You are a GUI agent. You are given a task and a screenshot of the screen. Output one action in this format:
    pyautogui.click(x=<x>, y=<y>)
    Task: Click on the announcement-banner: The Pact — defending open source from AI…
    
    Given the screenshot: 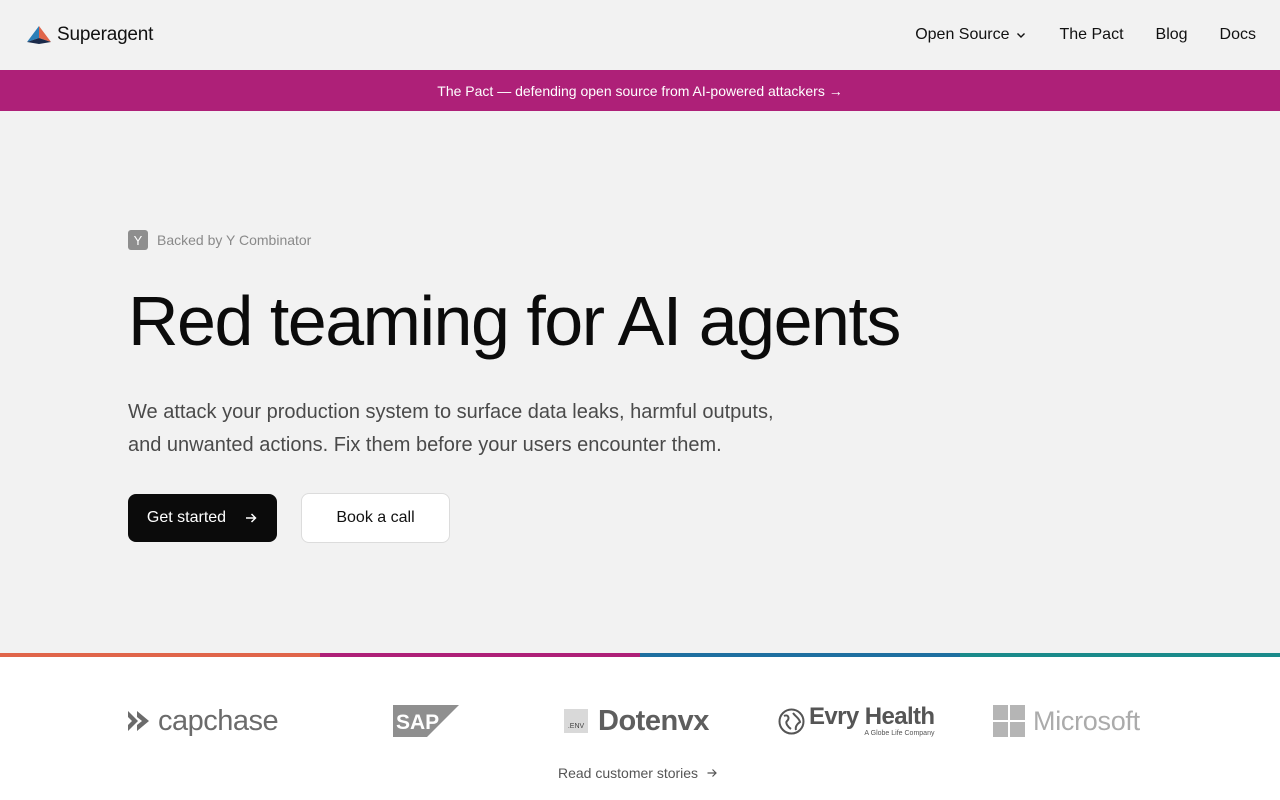 What is the action you would take?
    pyautogui.click(x=640, y=90)
    